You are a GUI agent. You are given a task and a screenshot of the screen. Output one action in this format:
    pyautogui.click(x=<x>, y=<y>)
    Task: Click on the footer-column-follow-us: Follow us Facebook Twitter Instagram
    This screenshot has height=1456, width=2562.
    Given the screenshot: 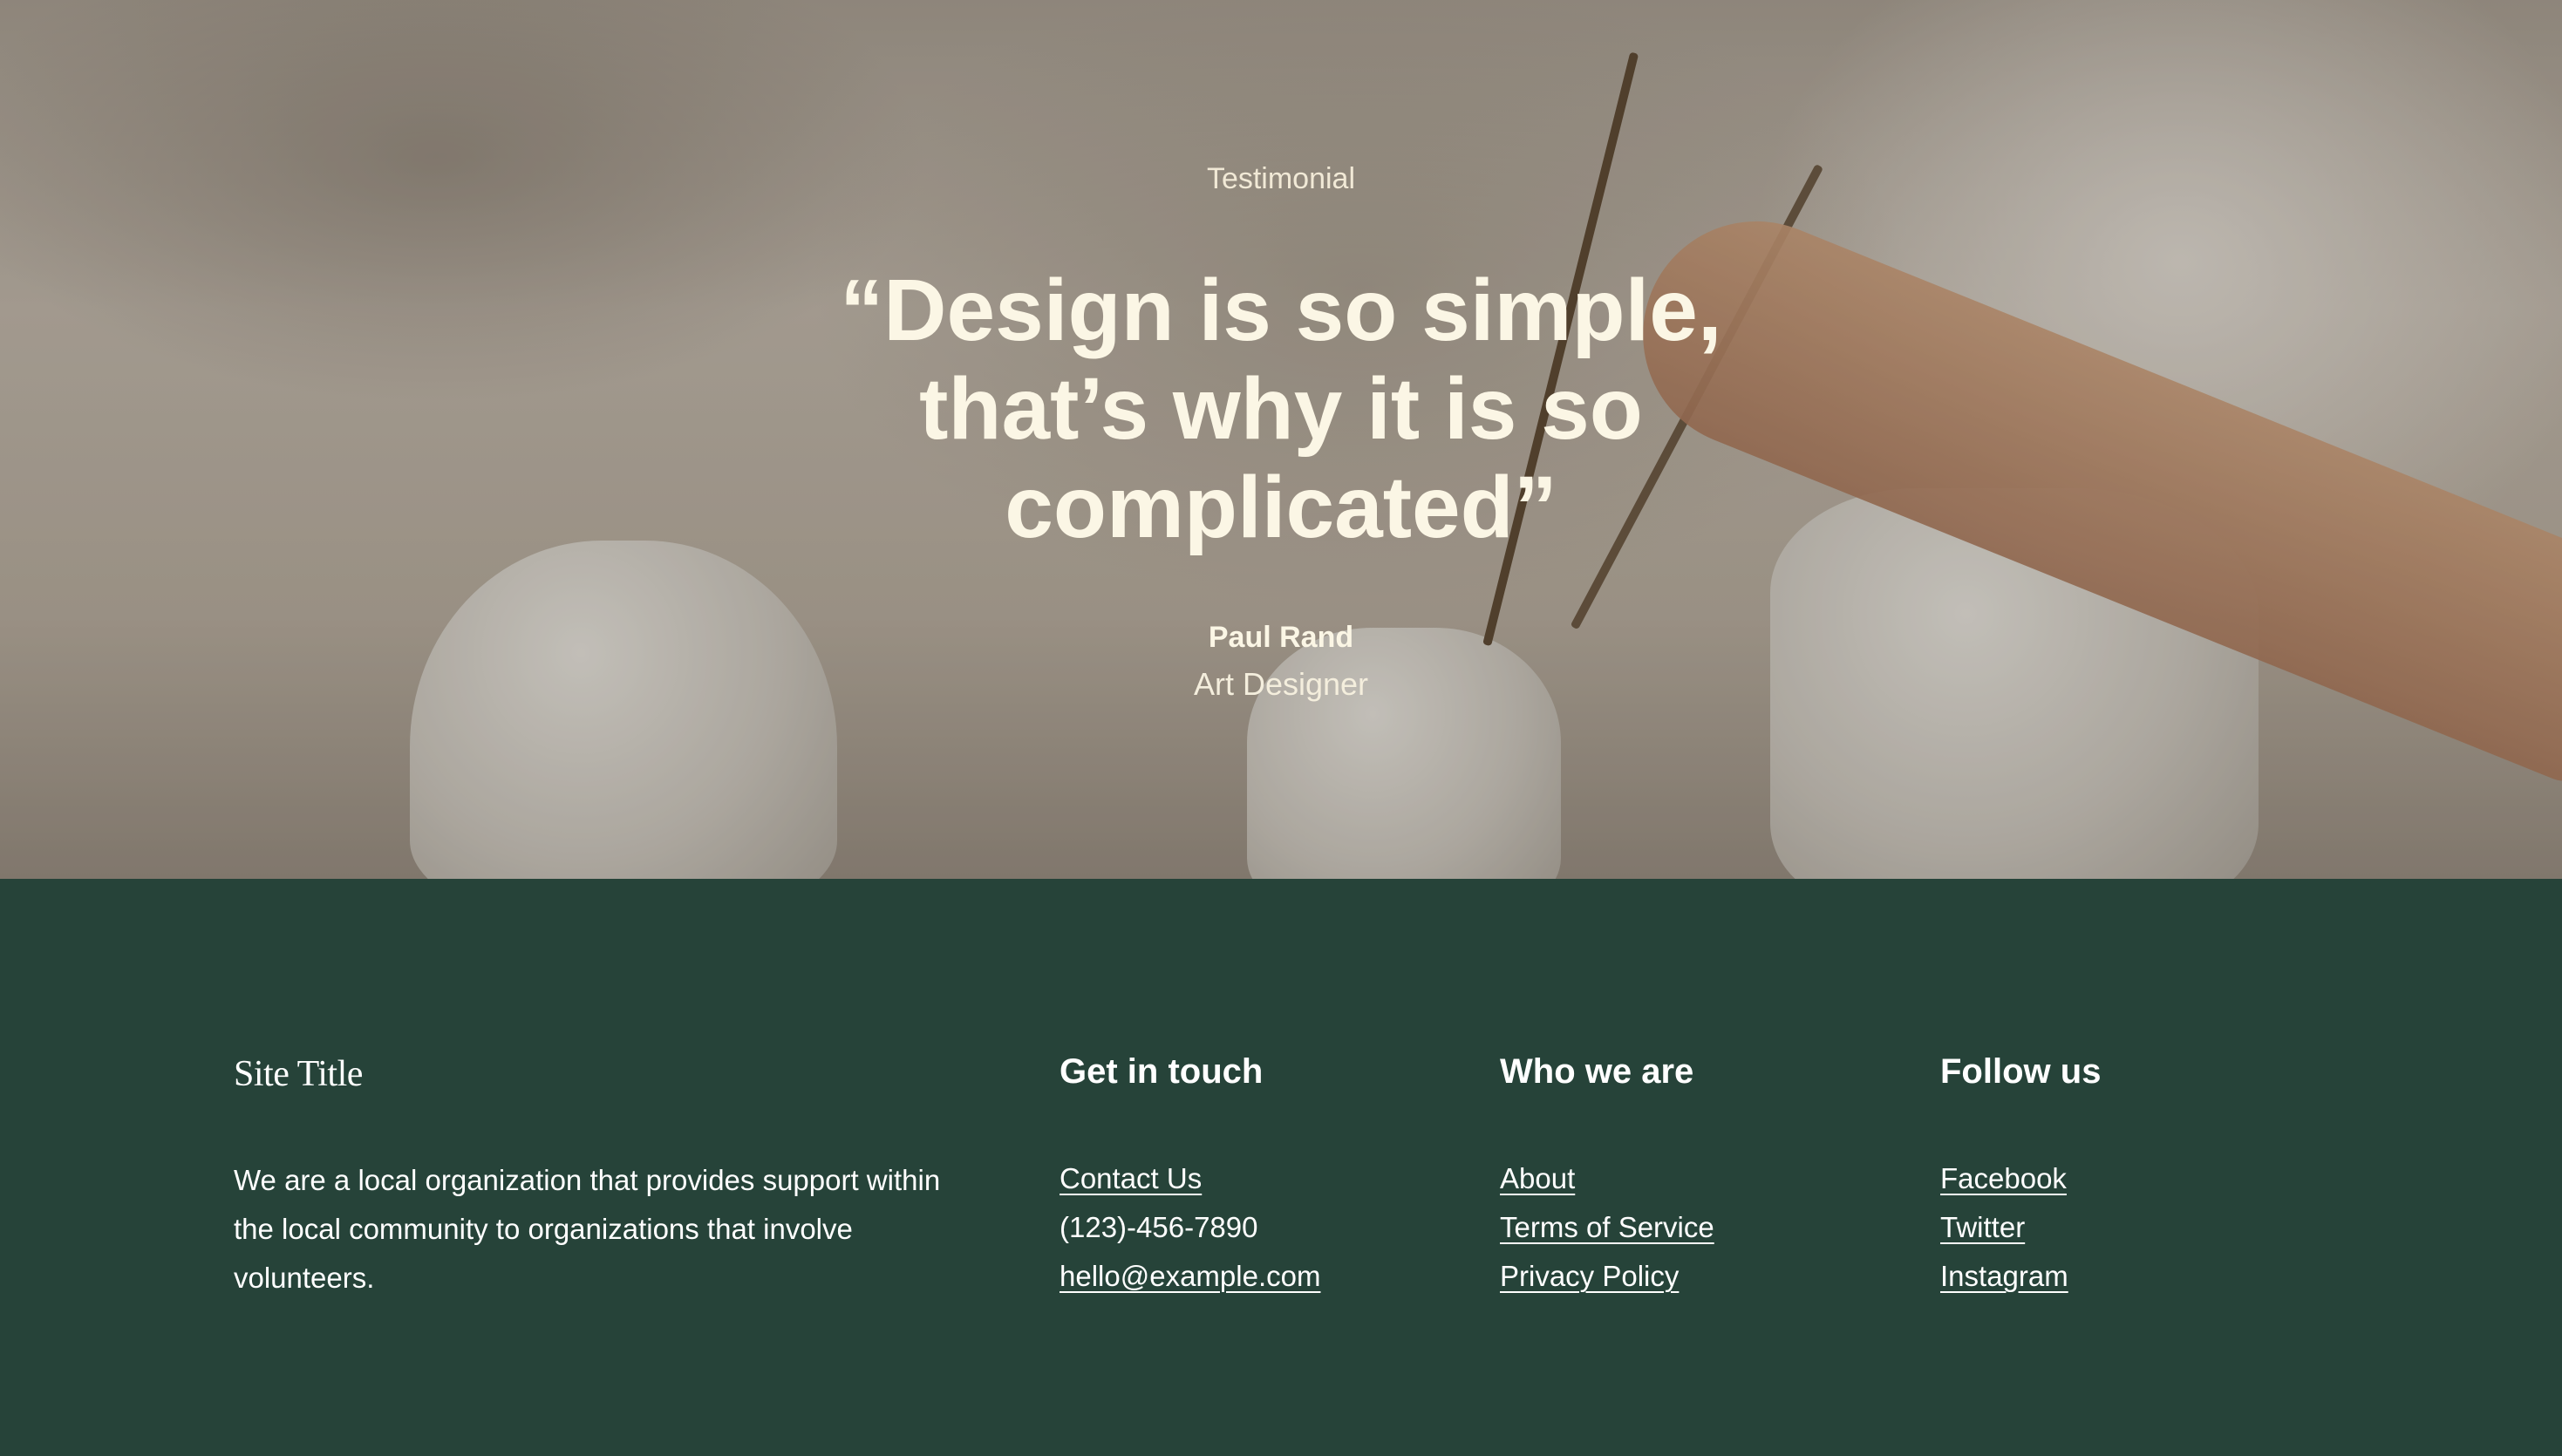 What is the action you would take?
    pyautogui.click(x=2020, y=1175)
    